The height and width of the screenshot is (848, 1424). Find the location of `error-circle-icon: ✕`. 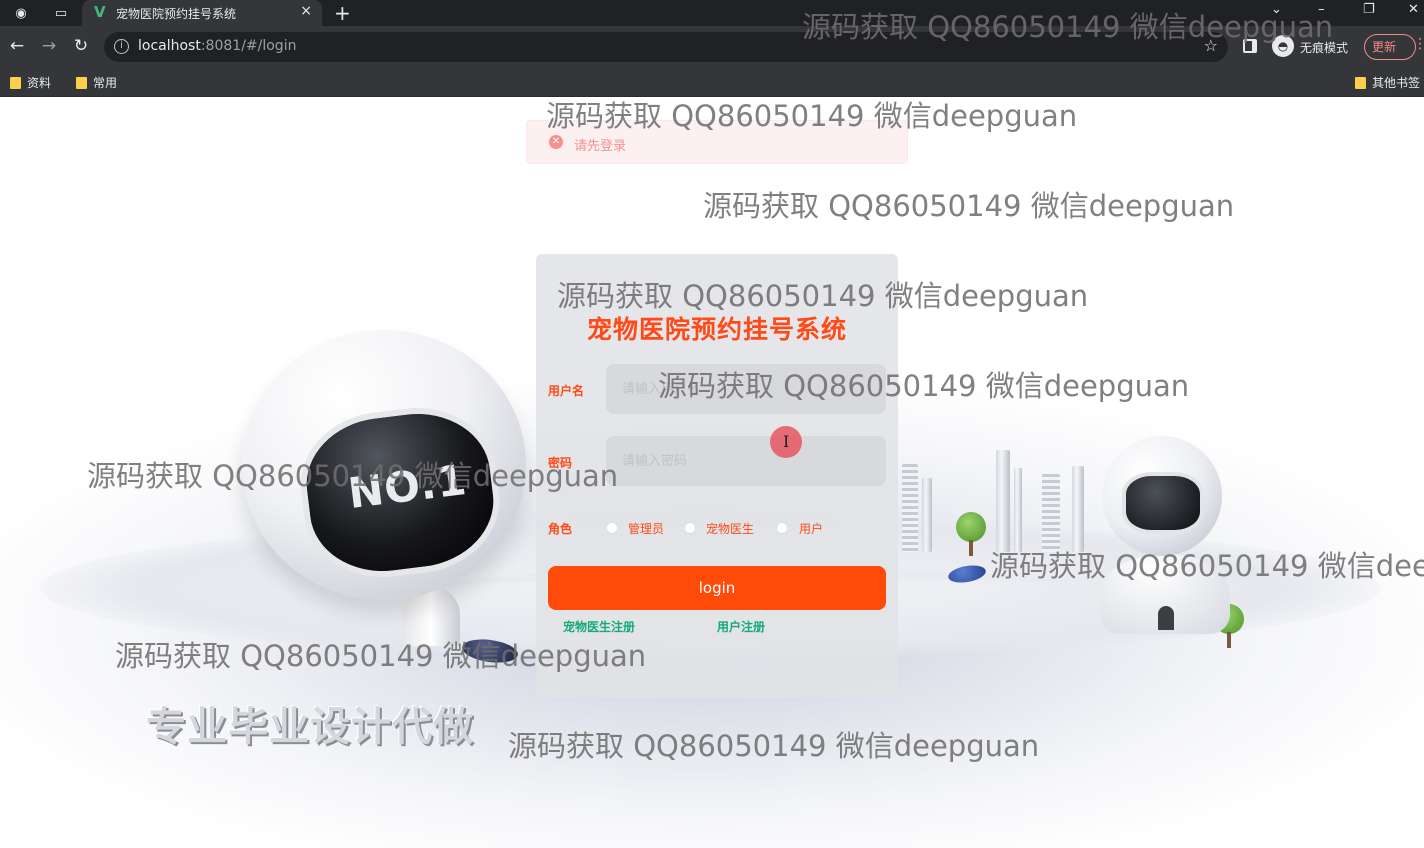

error-circle-icon: ✕ is located at coordinates (556, 142).